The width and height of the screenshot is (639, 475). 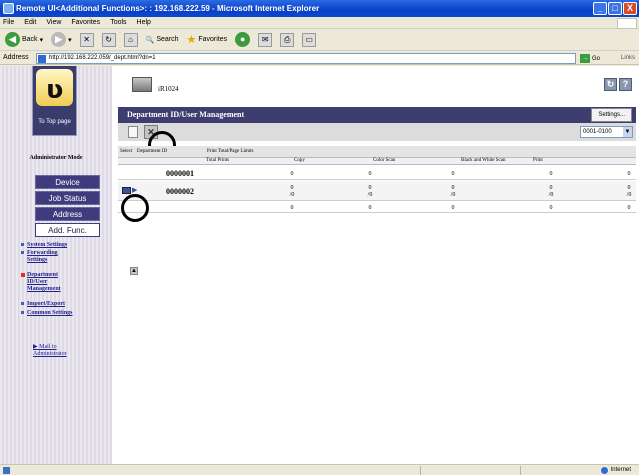 What do you see at coordinates (126, 190) in the screenshot?
I see `select-radio-icon` at bounding box center [126, 190].